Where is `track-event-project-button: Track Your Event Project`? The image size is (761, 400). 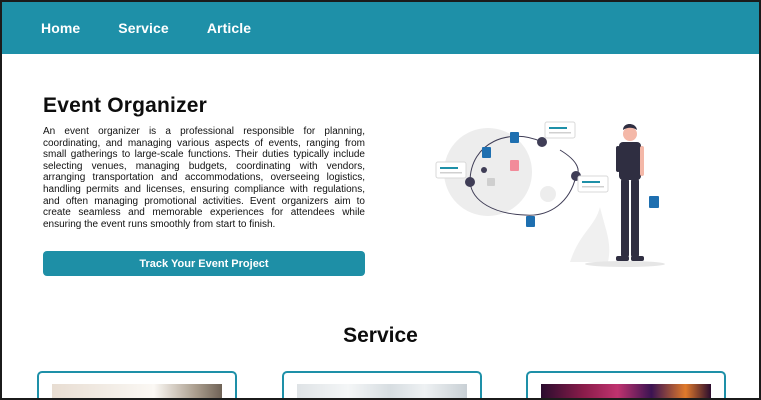
track-event-project-button: Track Your Event Project is located at coordinates (204, 263).